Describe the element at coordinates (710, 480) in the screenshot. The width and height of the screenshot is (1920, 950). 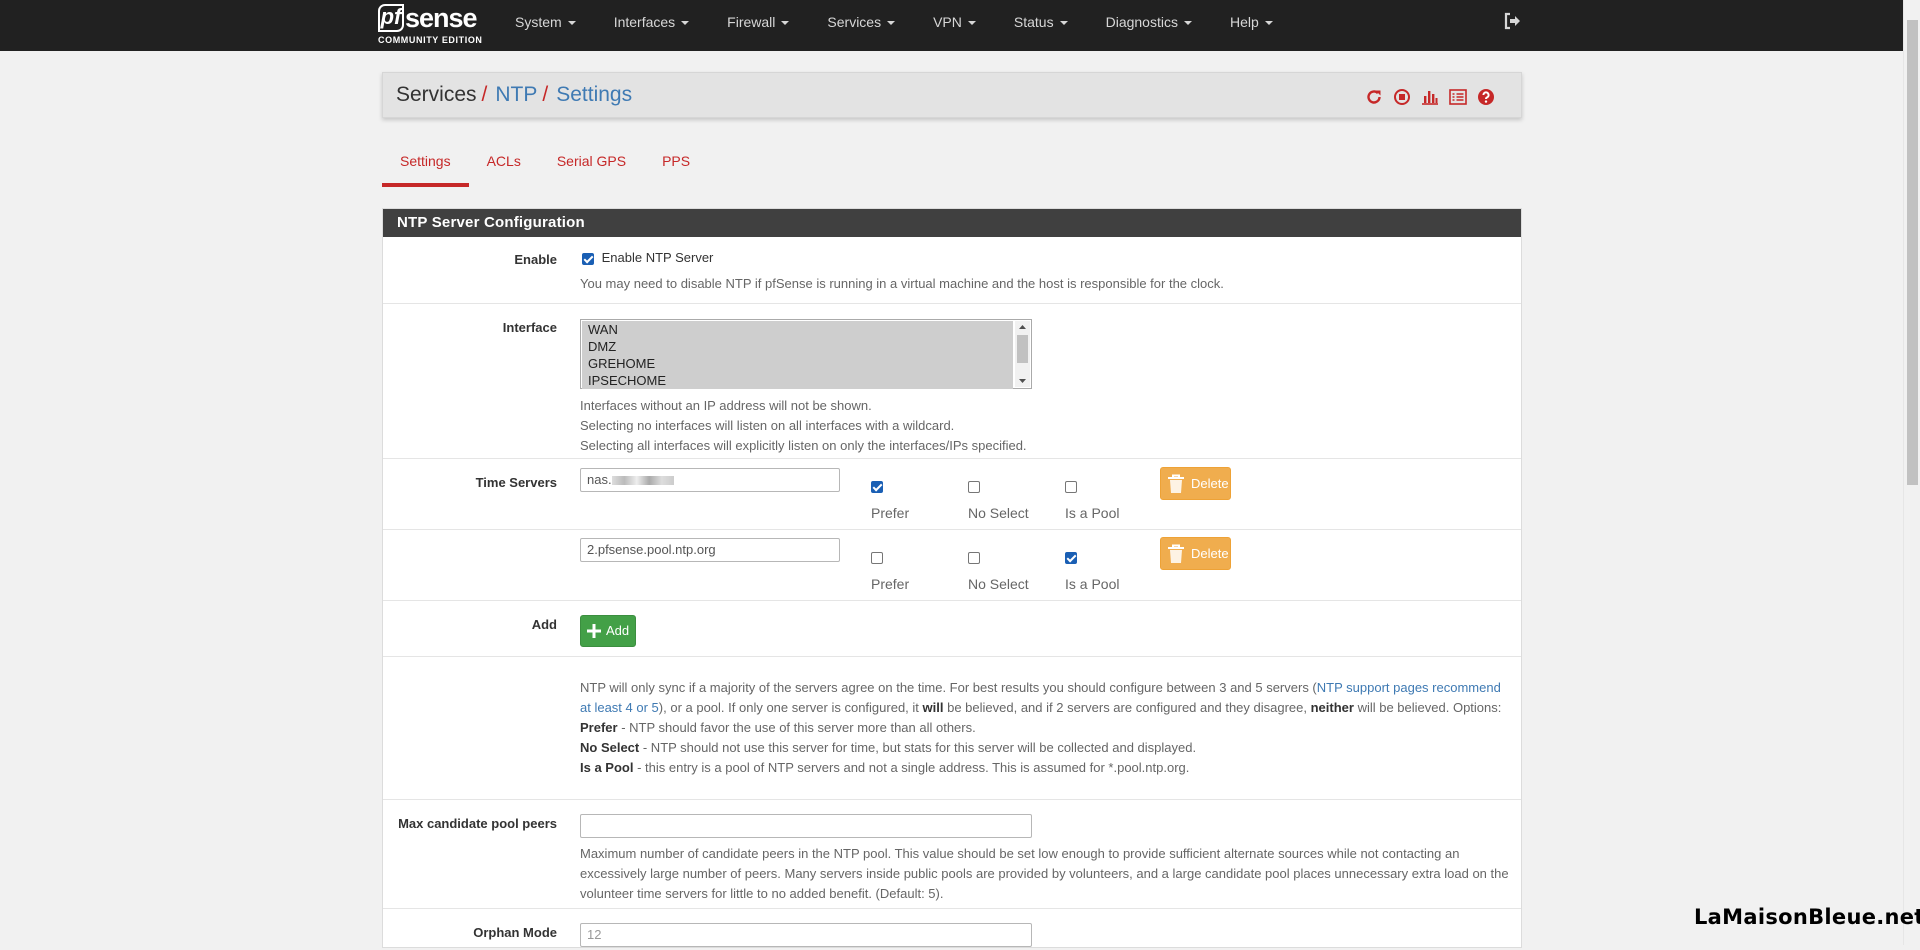
I see `time-server-1-input: nas.` at that location.